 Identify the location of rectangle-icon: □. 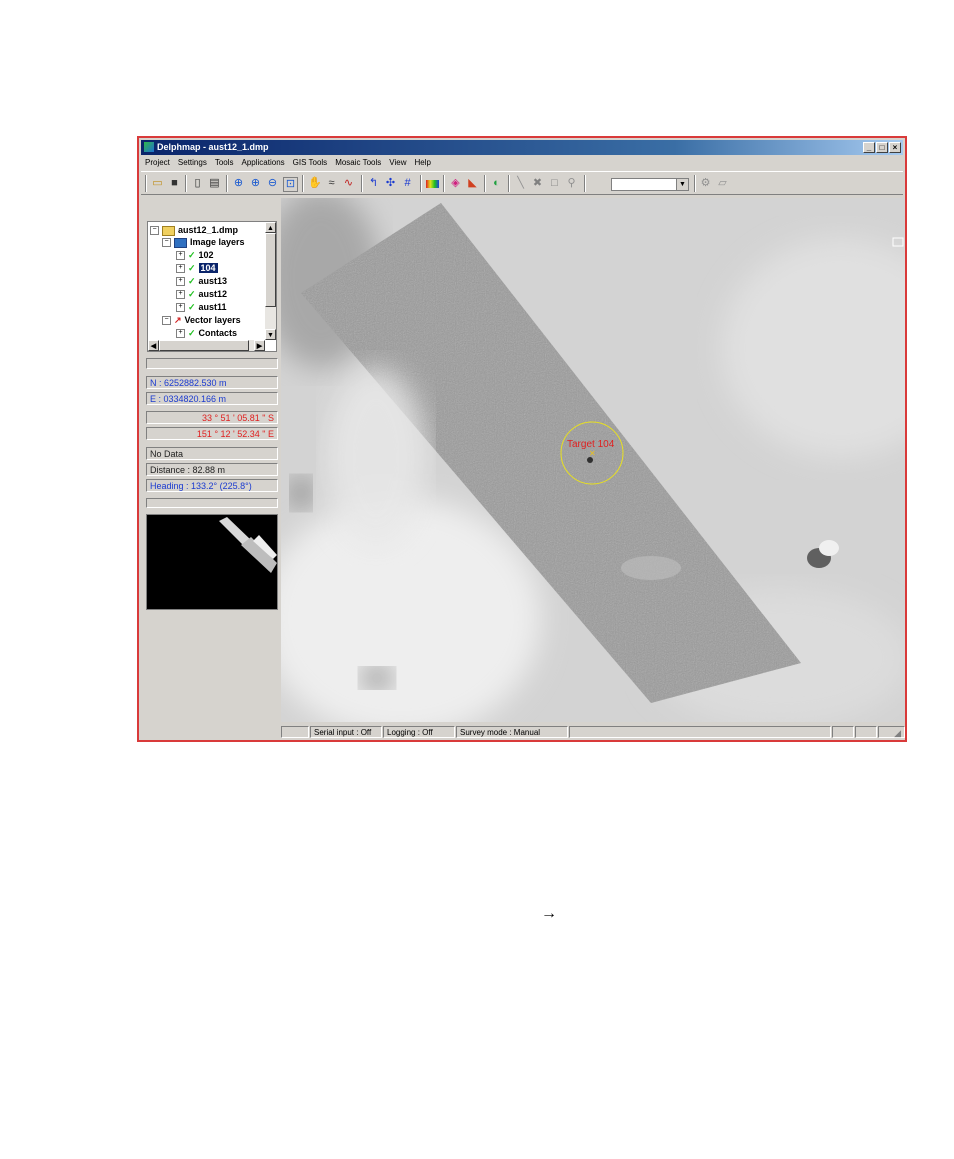
(554, 183).